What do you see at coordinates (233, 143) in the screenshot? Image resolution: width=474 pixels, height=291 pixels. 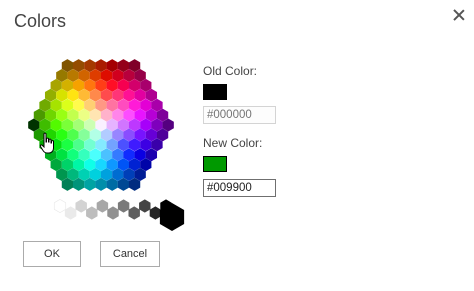 I see `new-color-label: New Color:` at bounding box center [233, 143].